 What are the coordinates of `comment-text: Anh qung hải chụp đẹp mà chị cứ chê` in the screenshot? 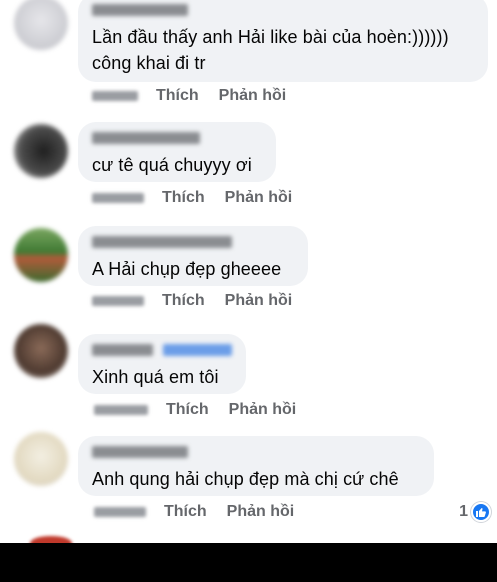 It's located at (245, 479).